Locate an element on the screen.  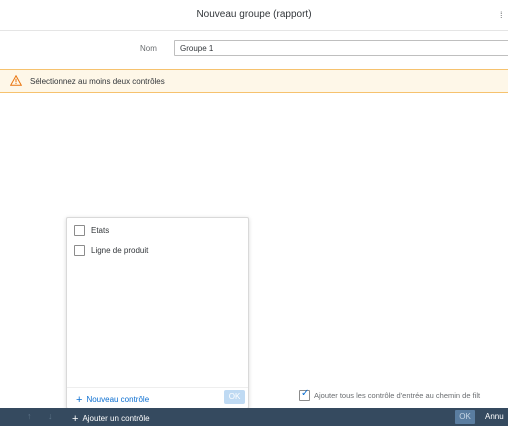
move-up-icon: ↑ is located at coordinates (29, 416).